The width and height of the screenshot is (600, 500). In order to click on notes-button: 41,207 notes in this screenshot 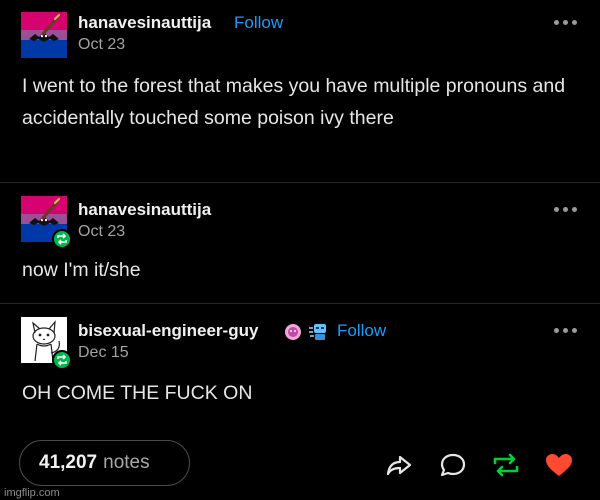, I will do `click(104, 463)`.